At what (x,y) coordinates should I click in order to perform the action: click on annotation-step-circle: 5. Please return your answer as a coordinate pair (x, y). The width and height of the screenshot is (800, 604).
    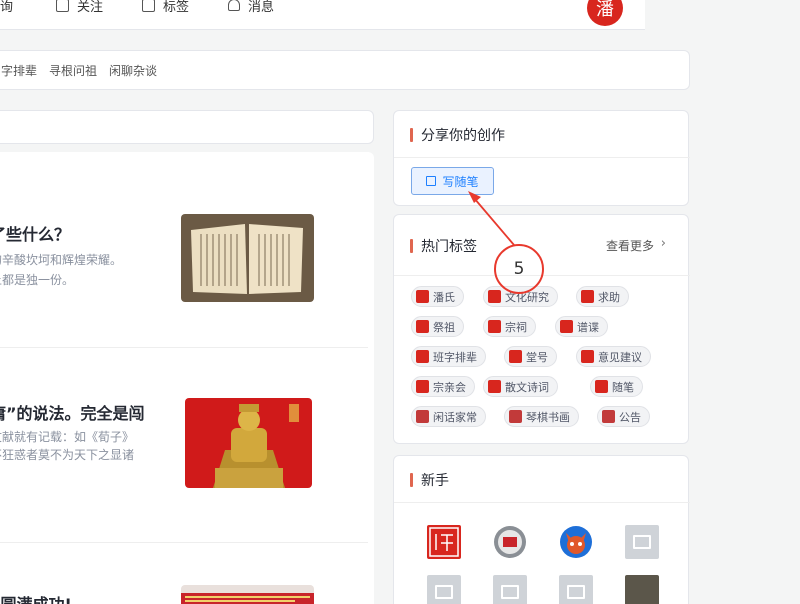
    Looking at the image, I should click on (519, 269).